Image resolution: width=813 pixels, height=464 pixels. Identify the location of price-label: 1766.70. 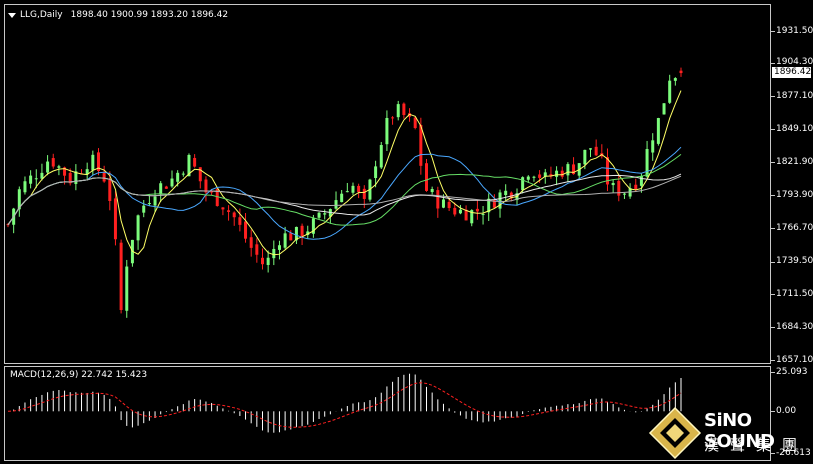
(794, 228).